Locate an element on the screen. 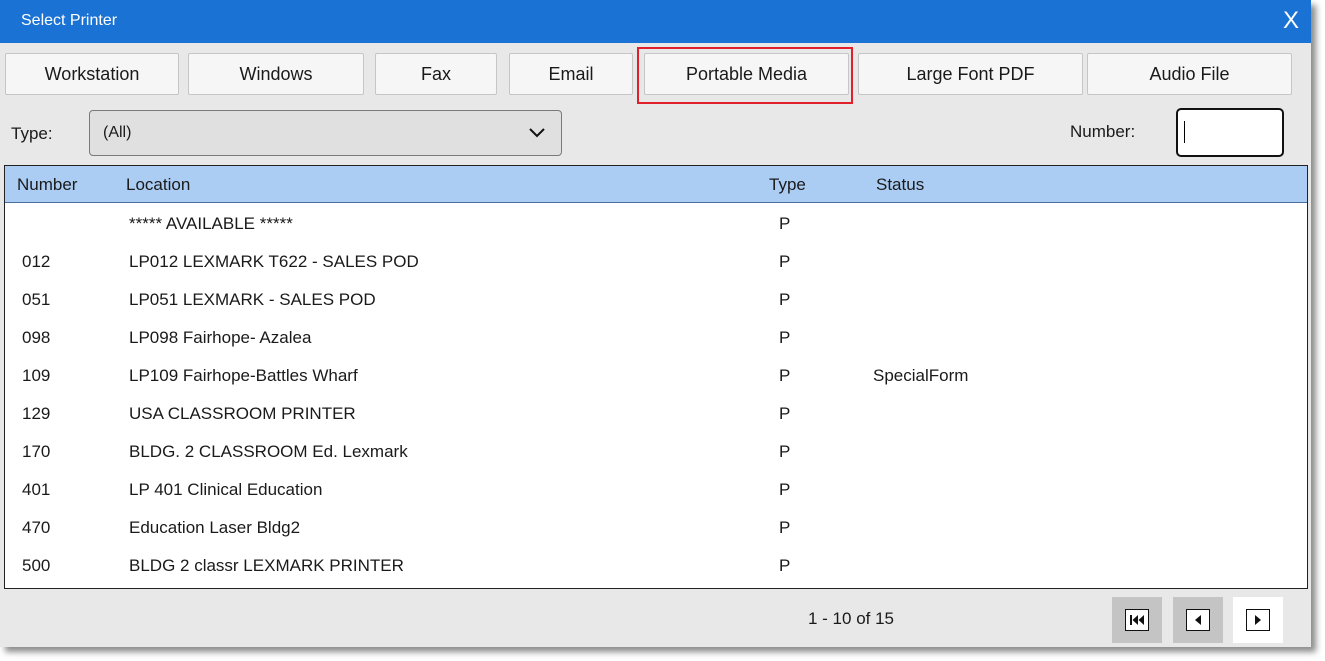 This screenshot has width=1325, height=661. previous-page-icon is located at coordinates (1198, 620).